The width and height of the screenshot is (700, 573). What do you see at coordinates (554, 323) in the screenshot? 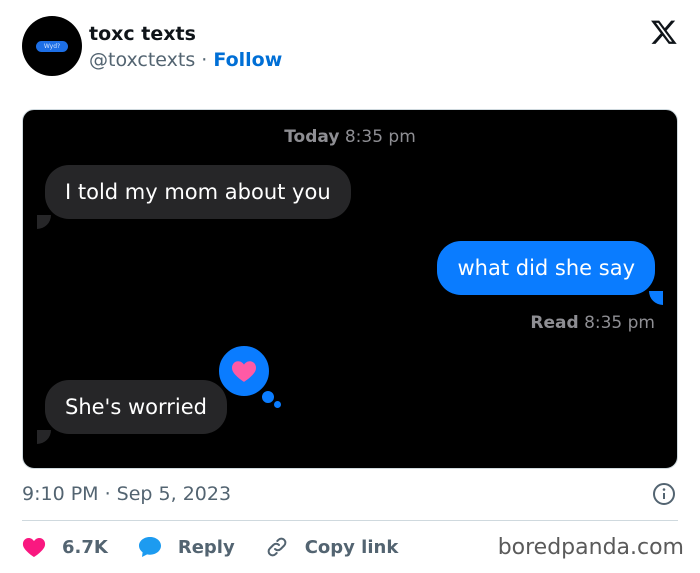
I see `read-label: Read` at bounding box center [554, 323].